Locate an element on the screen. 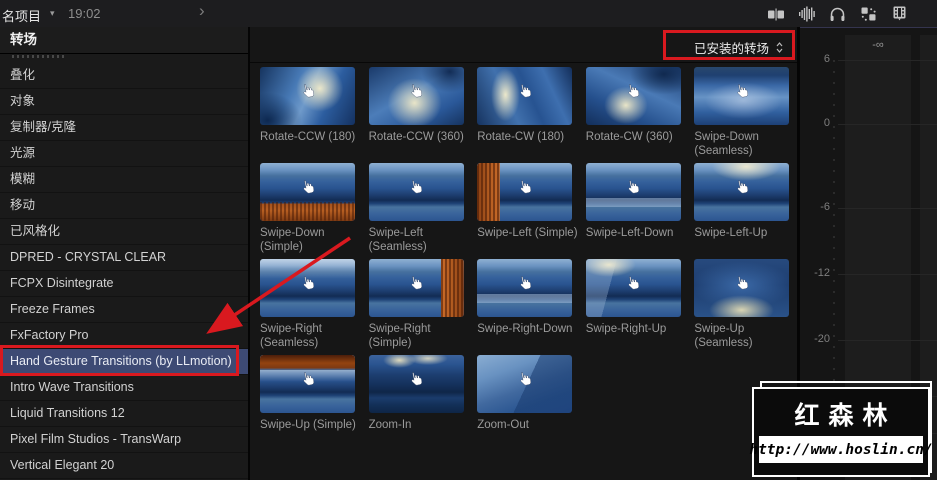 The height and width of the screenshot is (480, 937). transition-cell: Swipe-Down (Simple) is located at coordinates (314, 211).